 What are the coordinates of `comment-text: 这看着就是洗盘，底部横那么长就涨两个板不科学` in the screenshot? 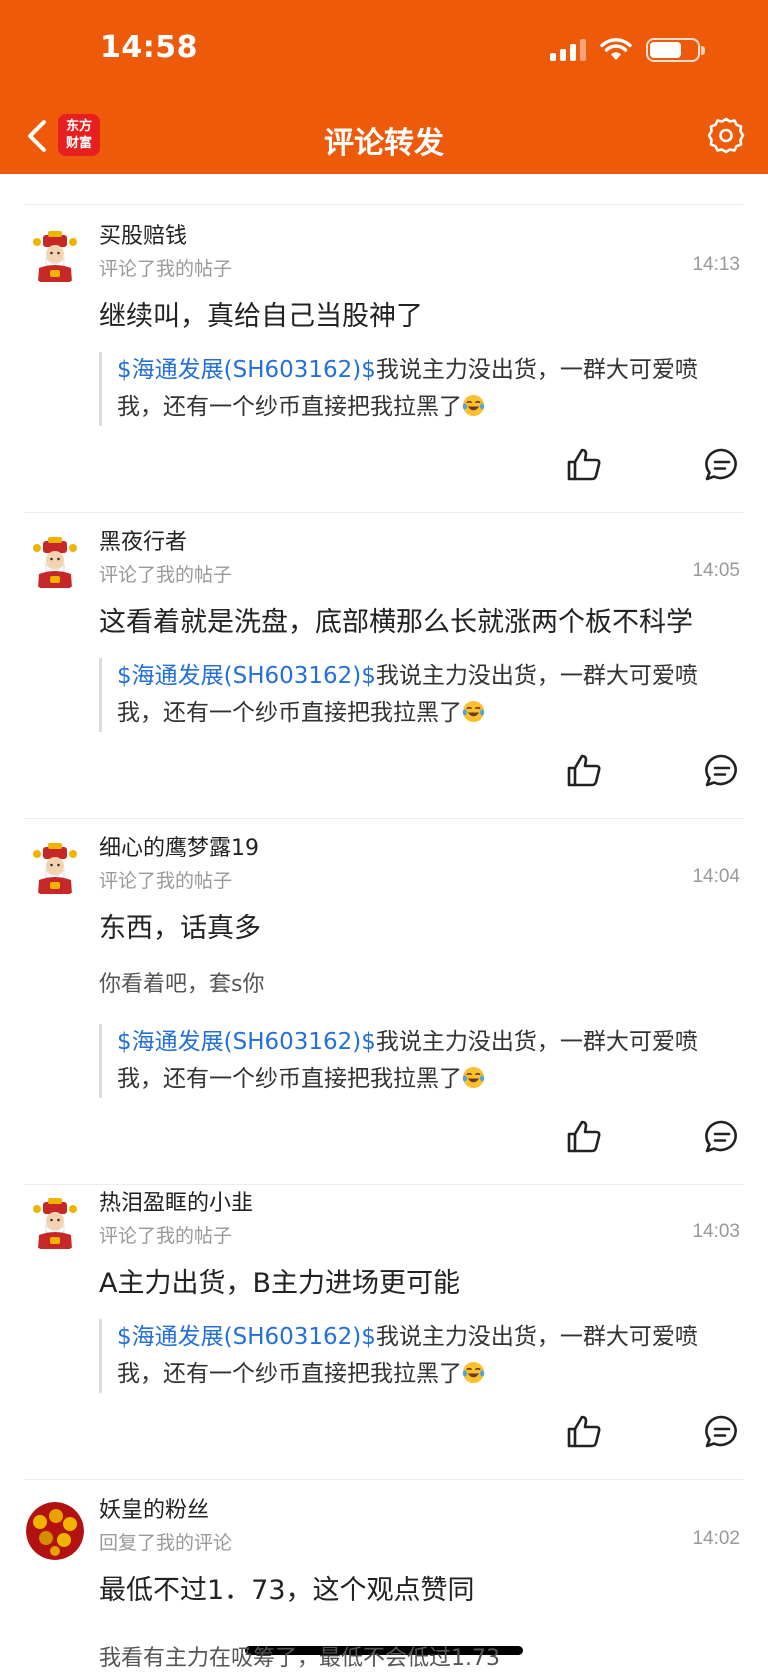 It's located at (396, 619).